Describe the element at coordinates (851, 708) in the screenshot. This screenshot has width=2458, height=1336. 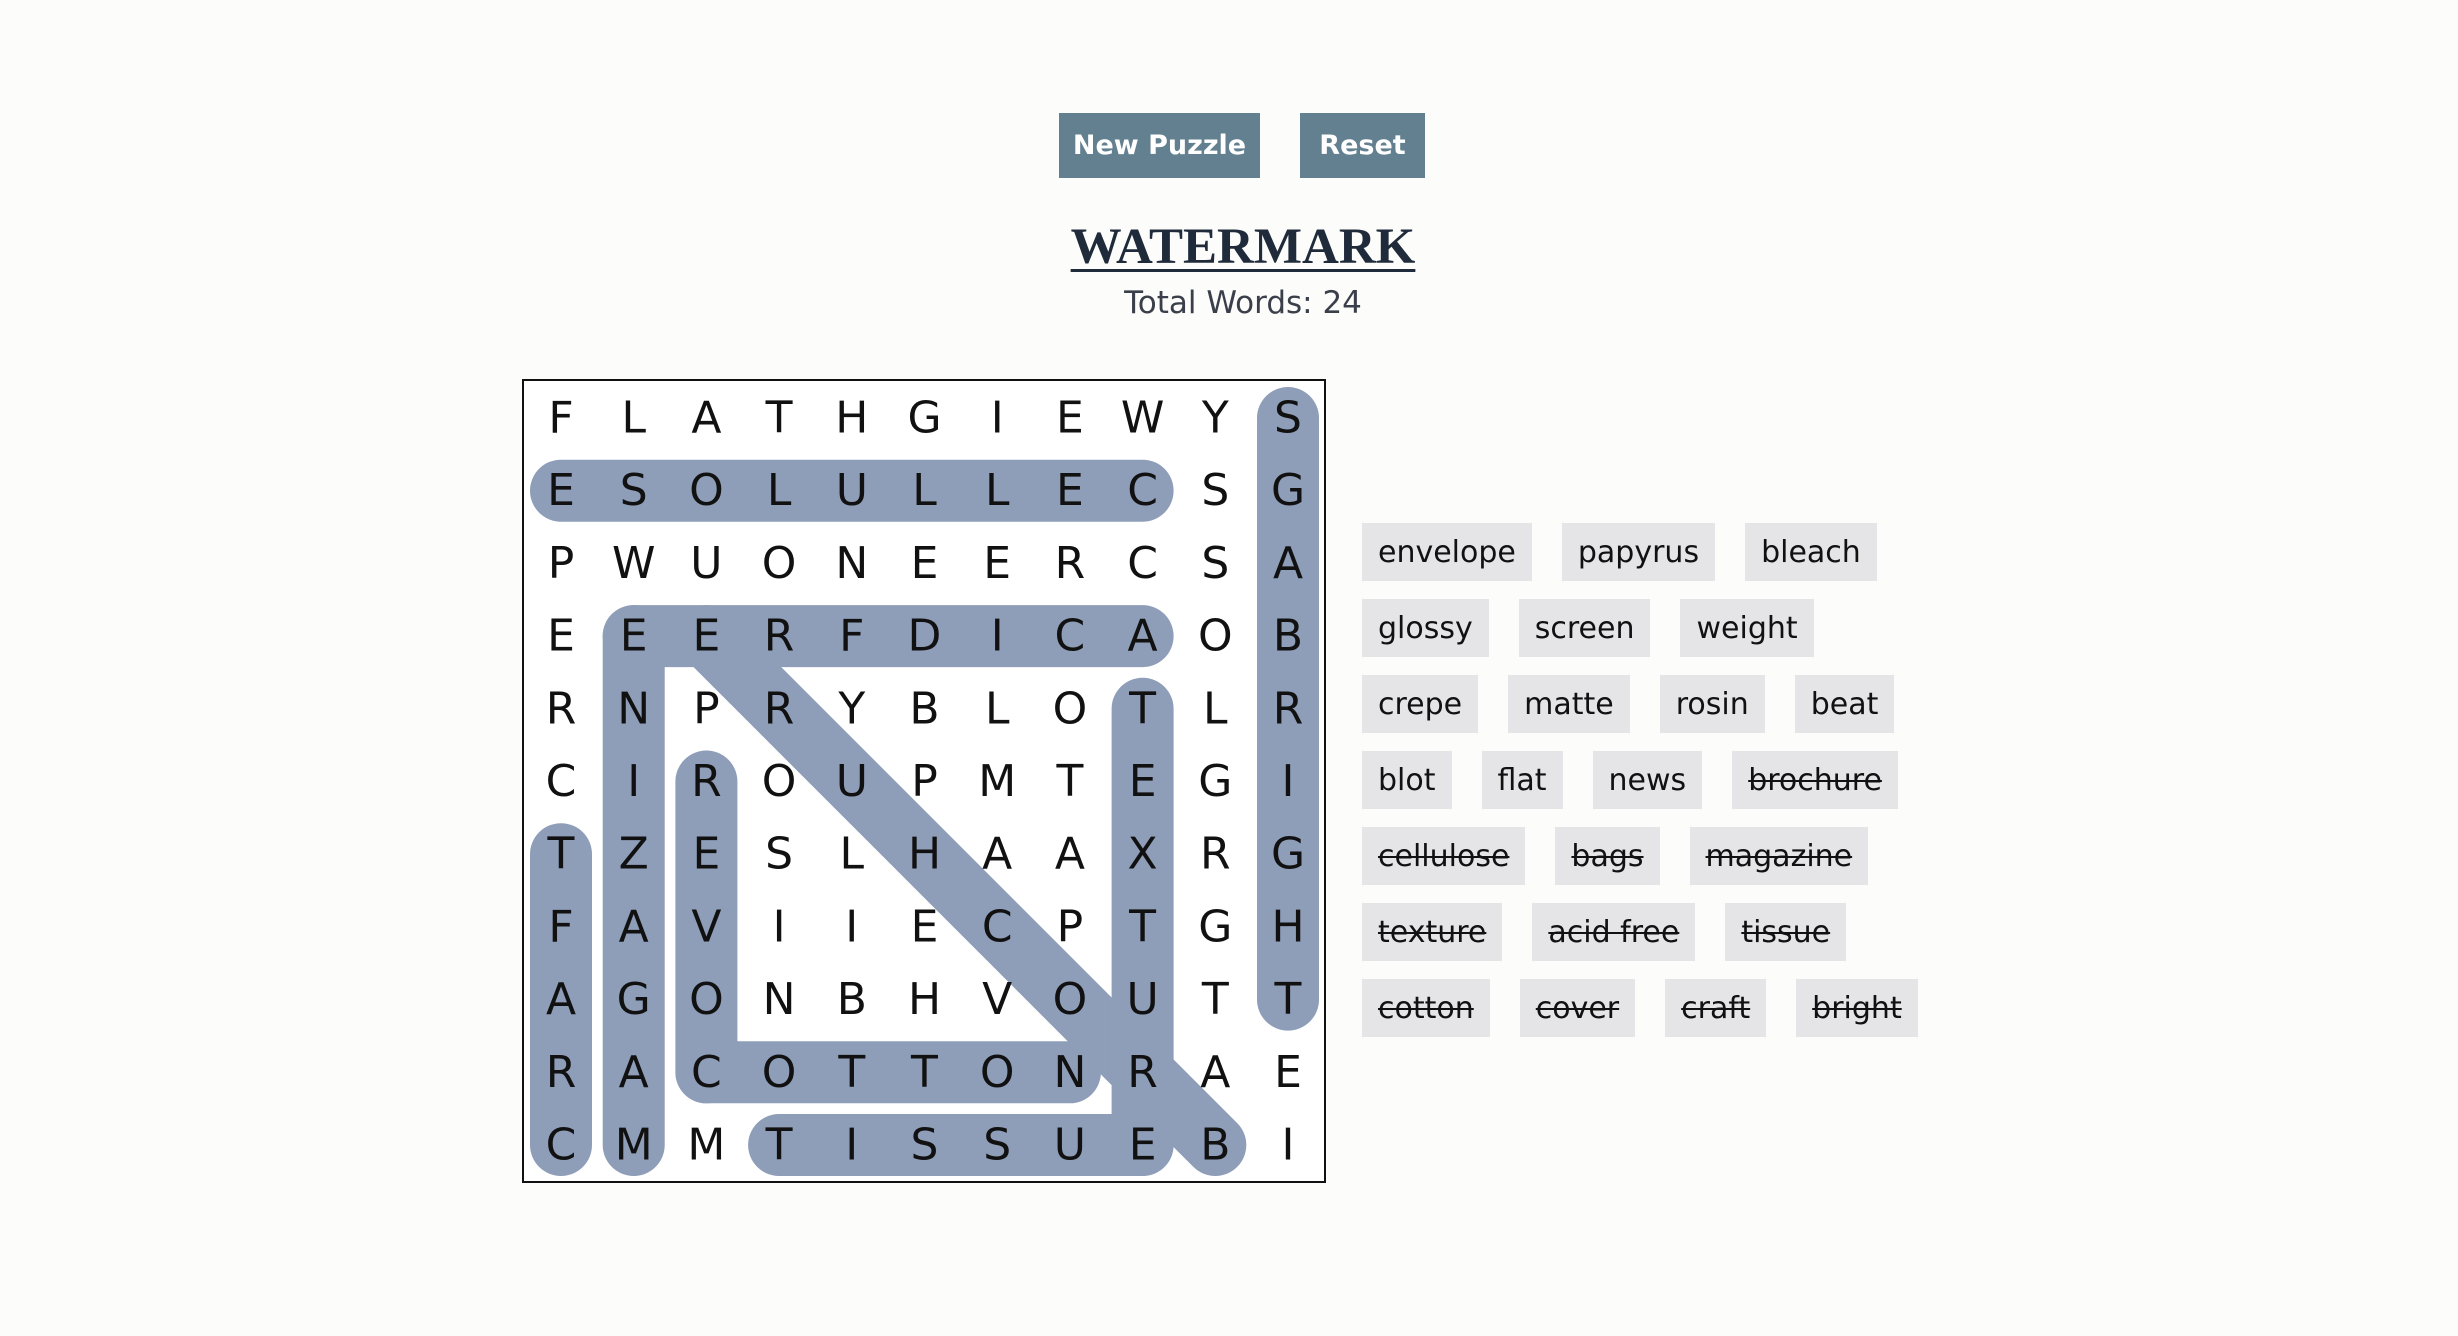
I see `grid-cell: Y` at that location.